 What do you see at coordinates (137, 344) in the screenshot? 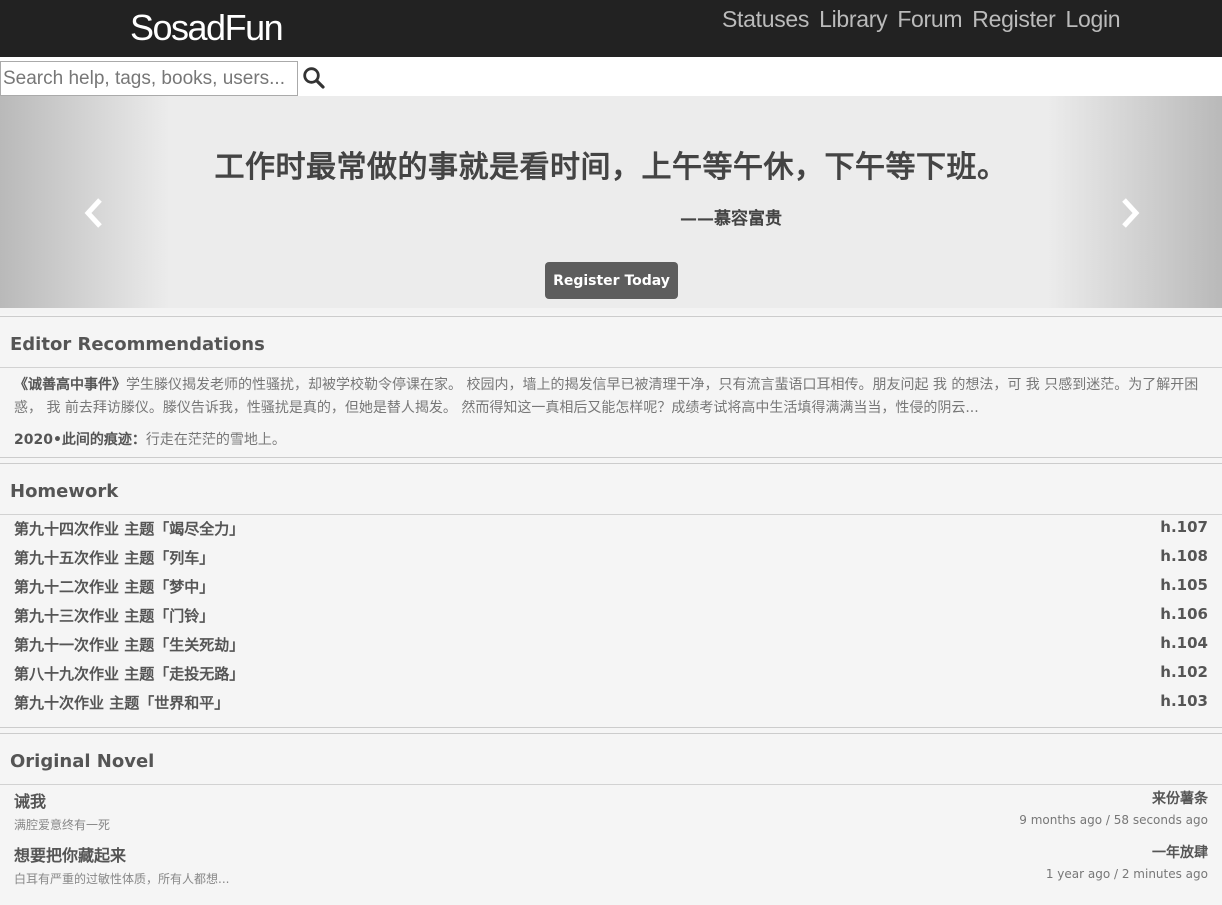
I see `editor-panel-title: Editor Recommendations` at bounding box center [137, 344].